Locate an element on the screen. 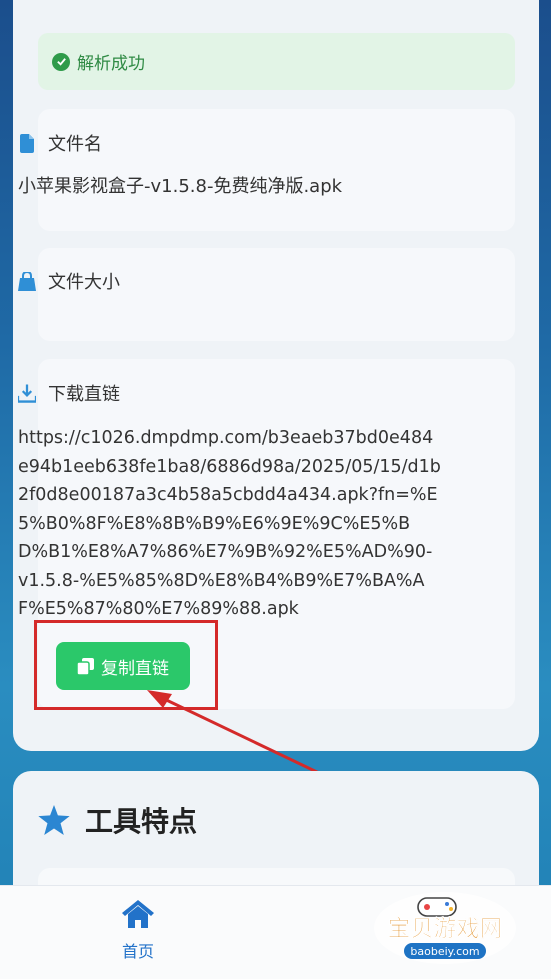  features-heading: 工具特点 is located at coordinates (117, 820).